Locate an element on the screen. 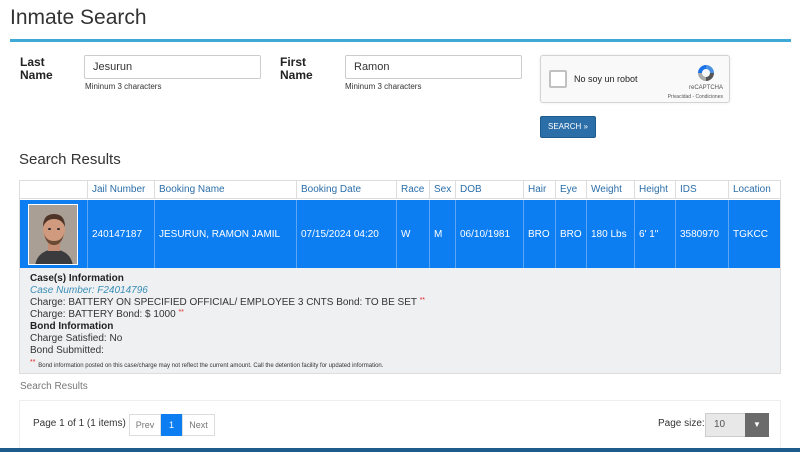  last-name-input is located at coordinates (172, 67).